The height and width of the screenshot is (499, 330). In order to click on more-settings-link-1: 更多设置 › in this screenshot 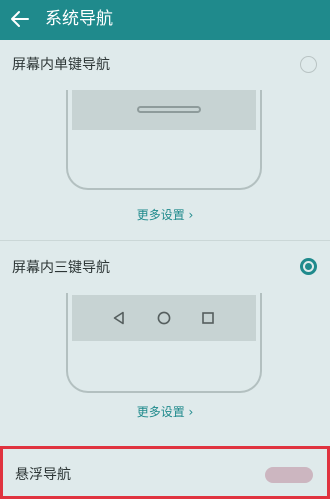, I will do `click(165, 215)`.